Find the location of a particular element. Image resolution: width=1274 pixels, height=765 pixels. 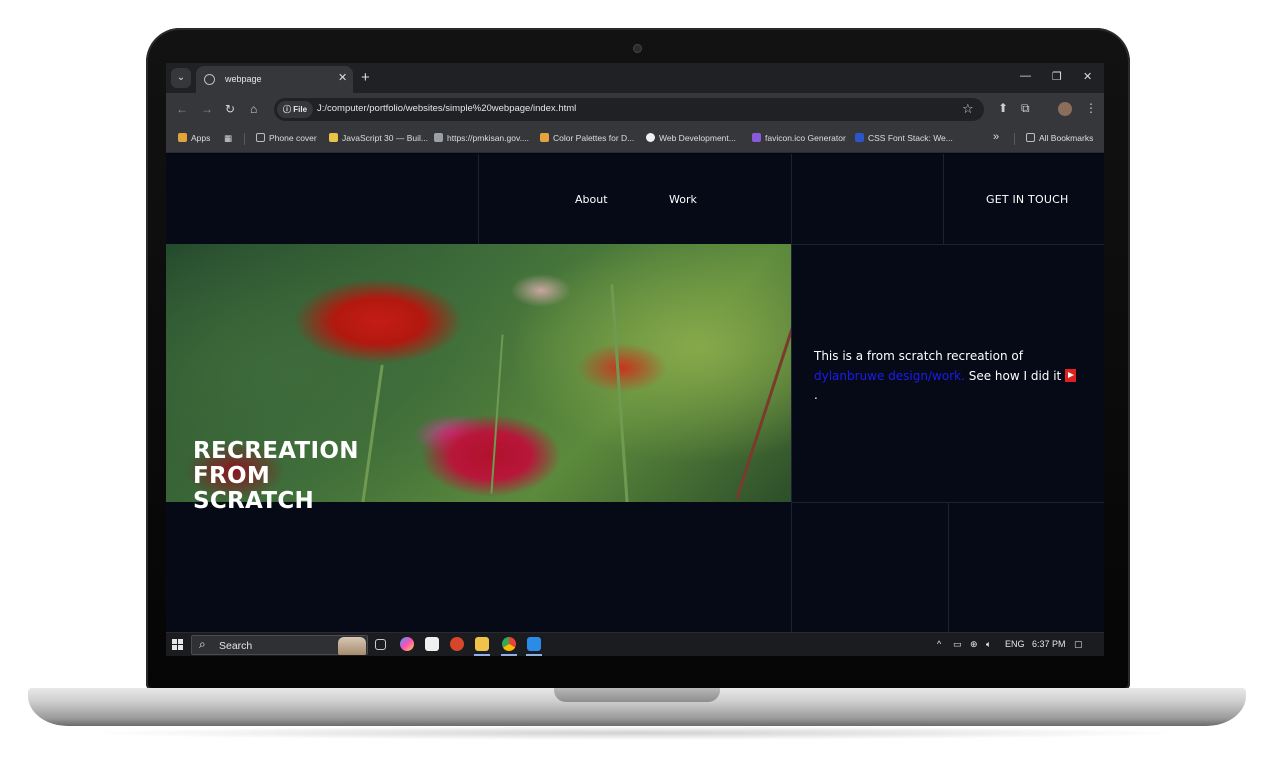

globe-icon is located at coordinates (209, 79).